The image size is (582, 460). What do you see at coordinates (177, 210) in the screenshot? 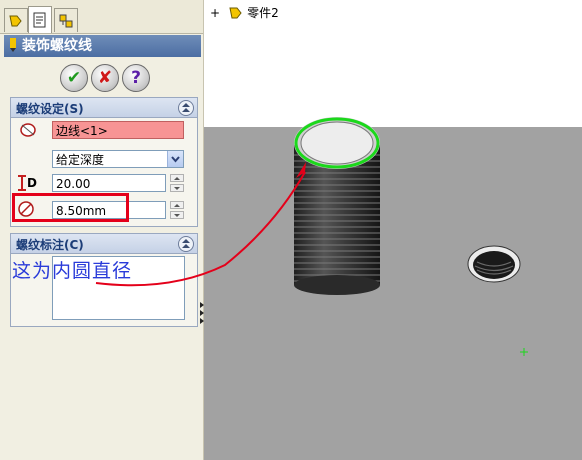
I see `diameter-spinner` at bounding box center [177, 210].